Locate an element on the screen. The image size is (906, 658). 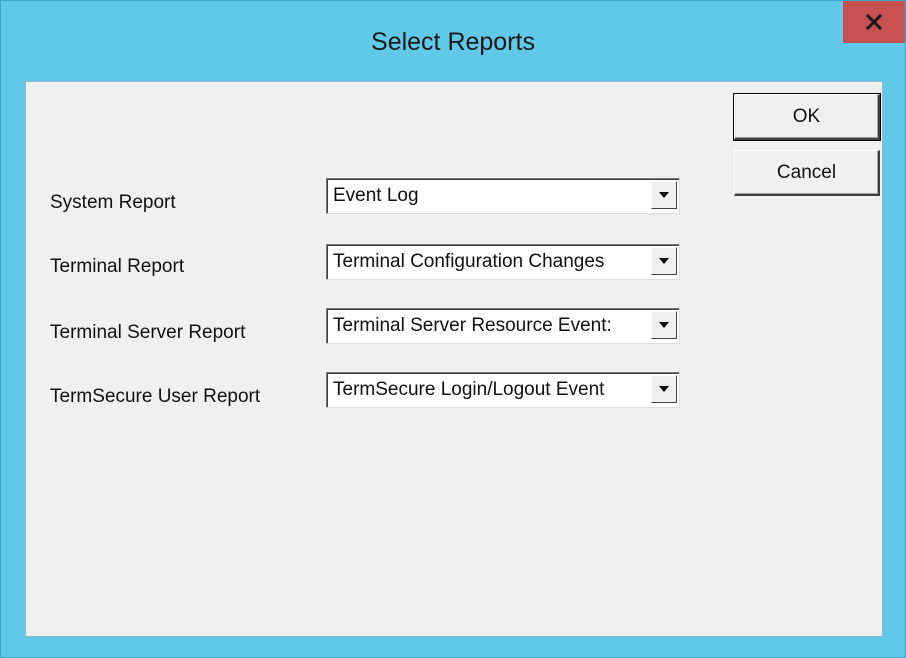
terminal-server-report-combobox: Terminal Server Resource Event: is located at coordinates (503, 326).